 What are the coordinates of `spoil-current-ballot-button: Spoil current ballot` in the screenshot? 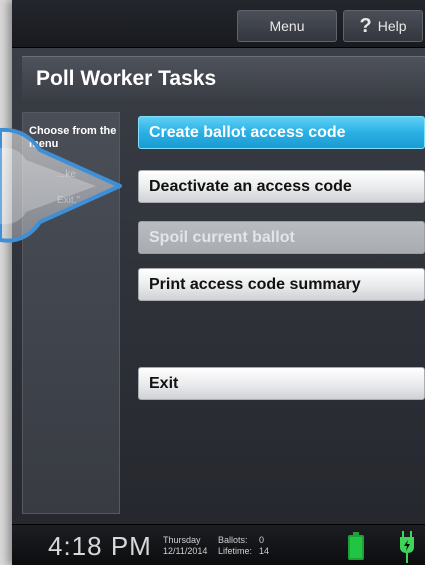 It's located at (281, 237).